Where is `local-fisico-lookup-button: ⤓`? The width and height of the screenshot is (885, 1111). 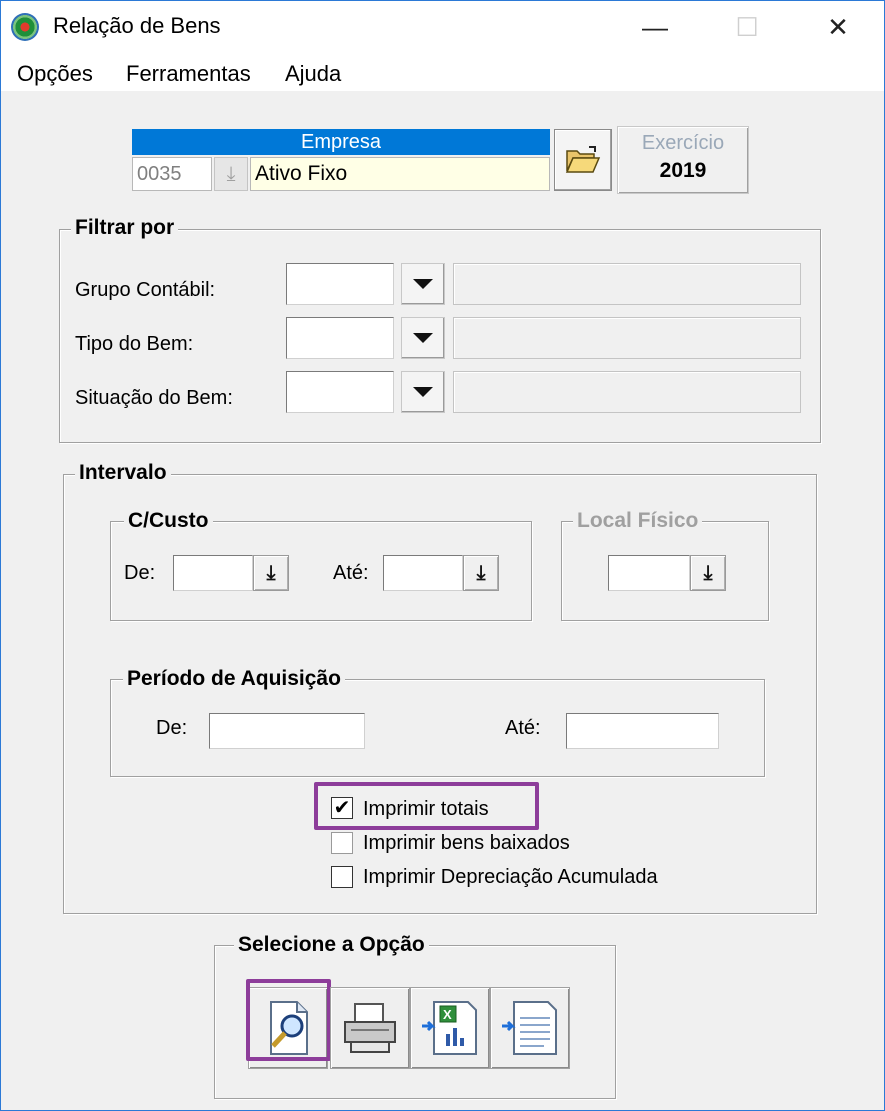 local-fisico-lookup-button: ⤓ is located at coordinates (708, 573).